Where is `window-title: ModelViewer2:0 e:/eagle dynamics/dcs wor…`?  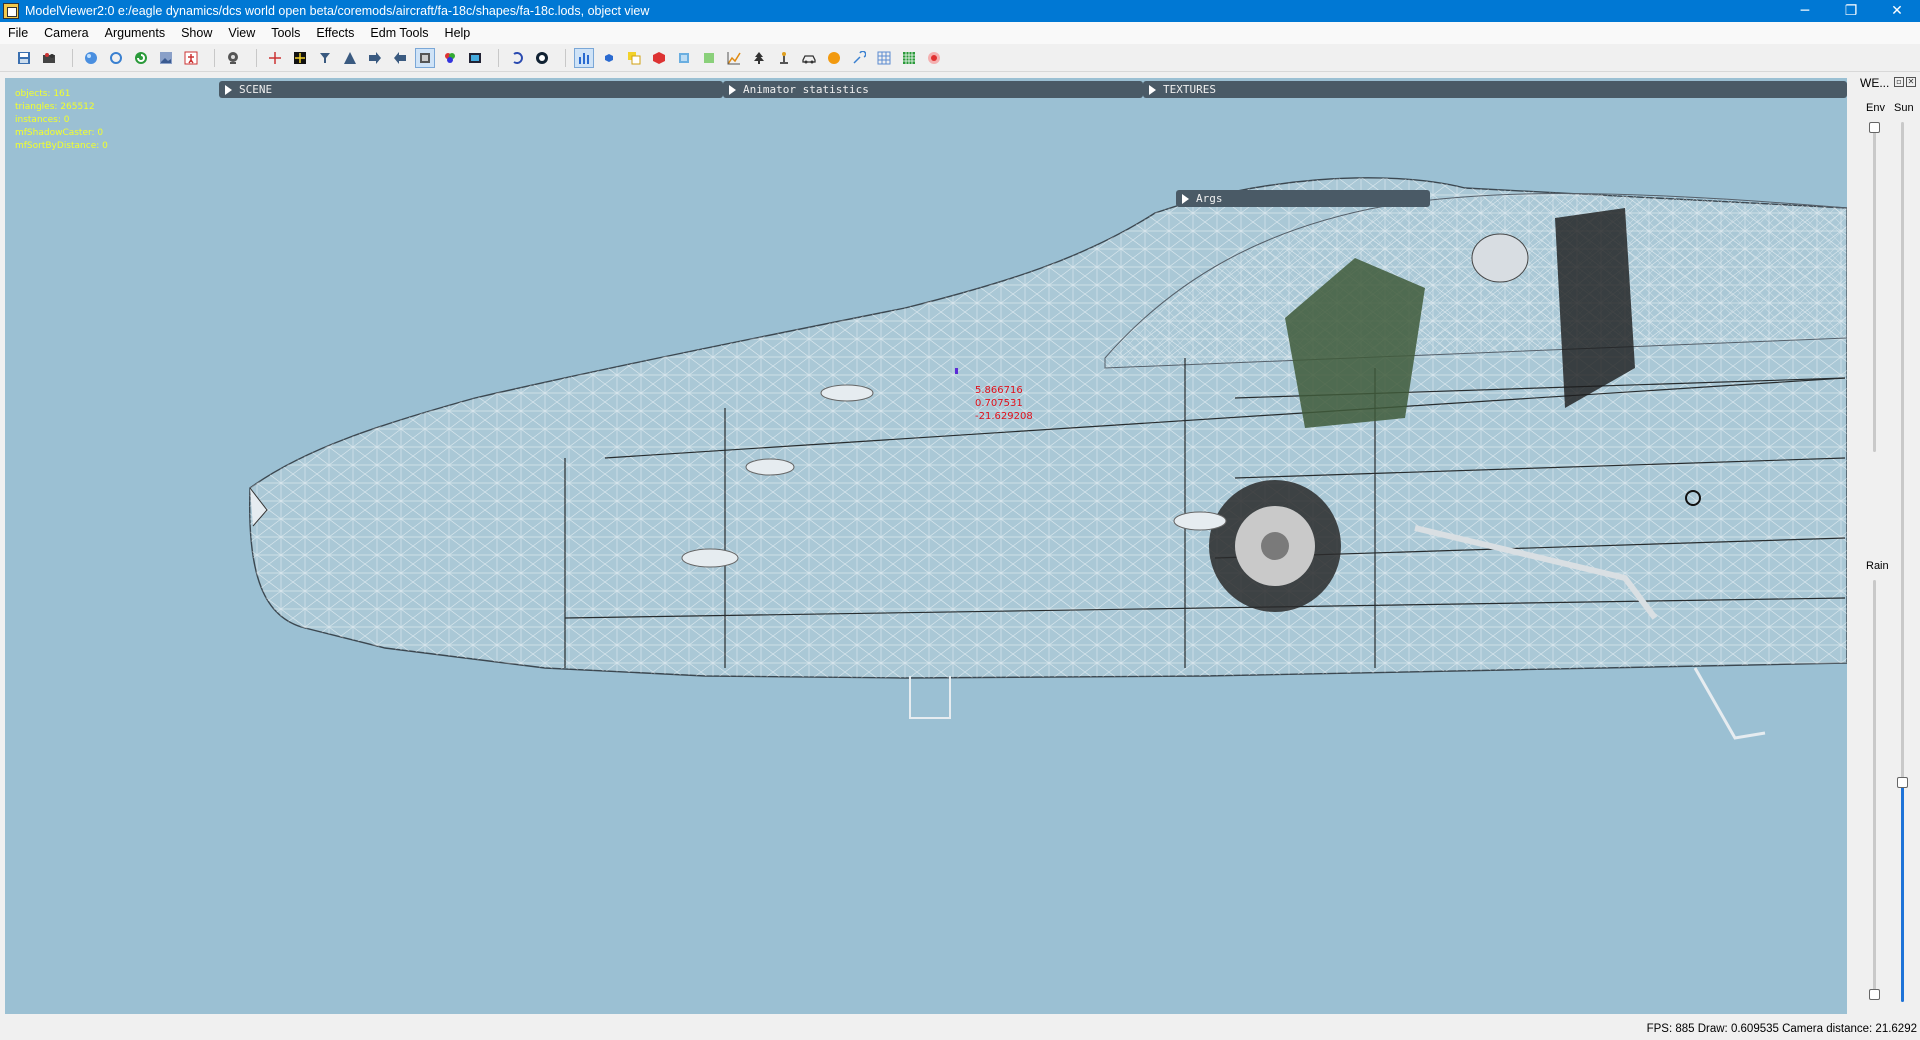 window-title: ModelViewer2:0 e:/eagle dynamics/dcs wor… is located at coordinates (337, 11).